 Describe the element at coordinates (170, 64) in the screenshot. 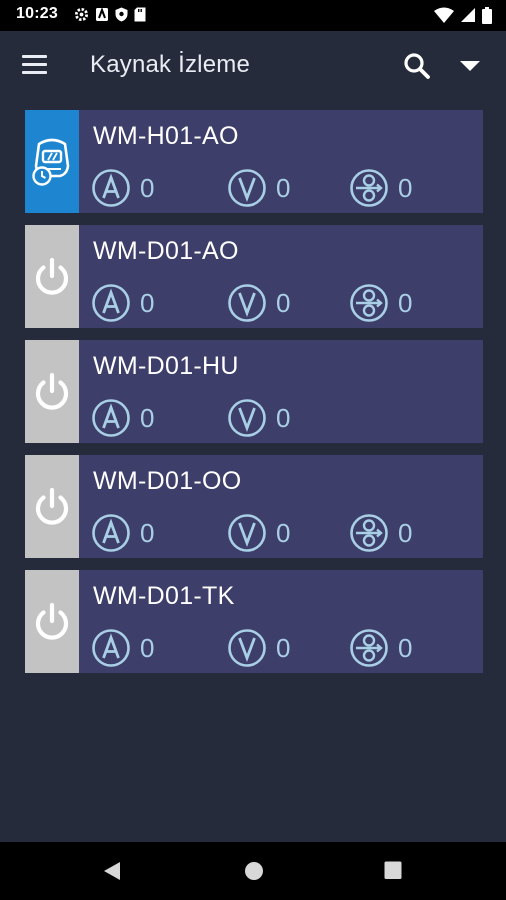

I see `page-title: Kaynak İzleme` at that location.